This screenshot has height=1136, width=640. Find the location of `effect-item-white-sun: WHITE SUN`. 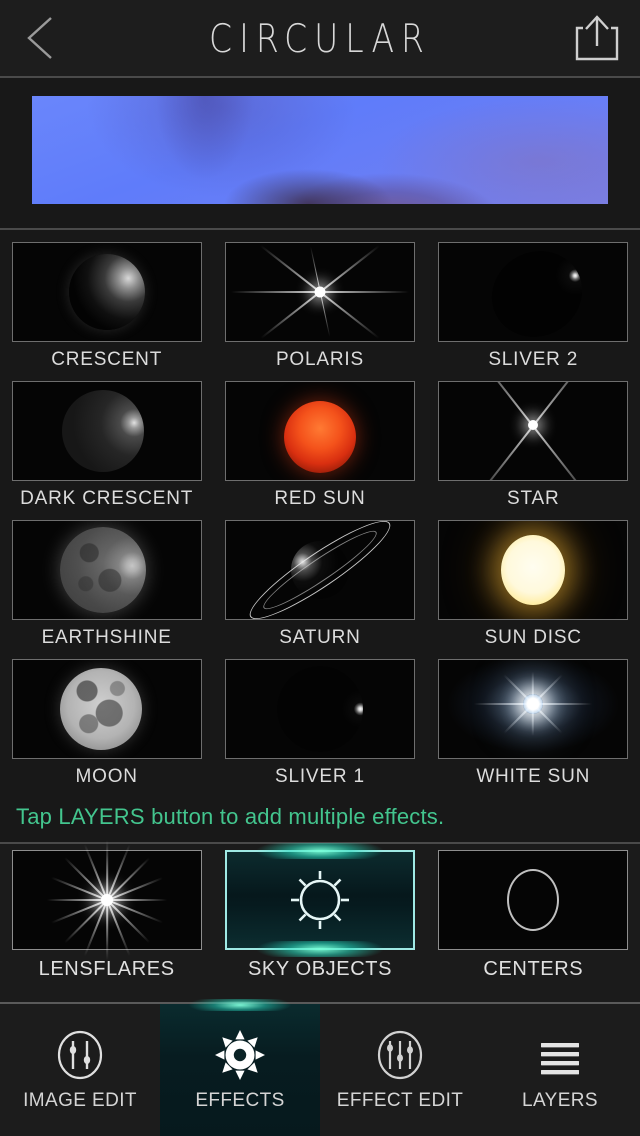

effect-item-white-sun: WHITE SUN is located at coordinates (533, 722).